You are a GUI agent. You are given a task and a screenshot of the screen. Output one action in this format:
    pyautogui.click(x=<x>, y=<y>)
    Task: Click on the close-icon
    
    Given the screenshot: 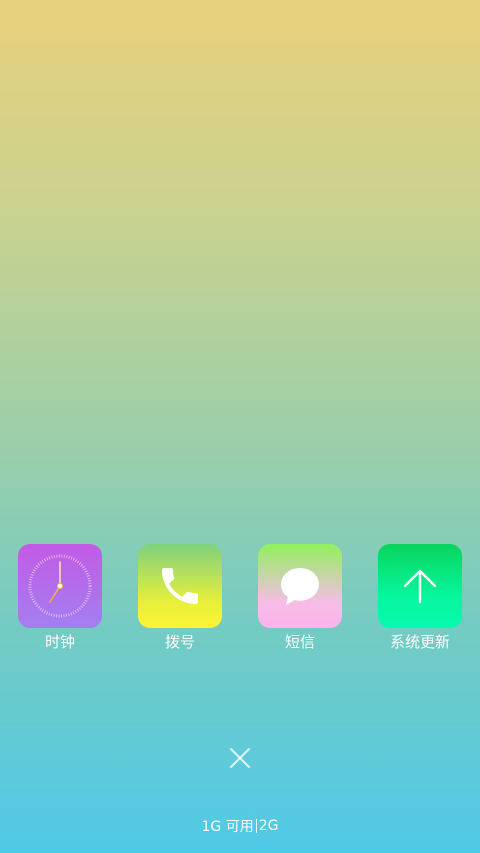 What is the action you would take?
    pyautogui.click(x=240, y=758)
    